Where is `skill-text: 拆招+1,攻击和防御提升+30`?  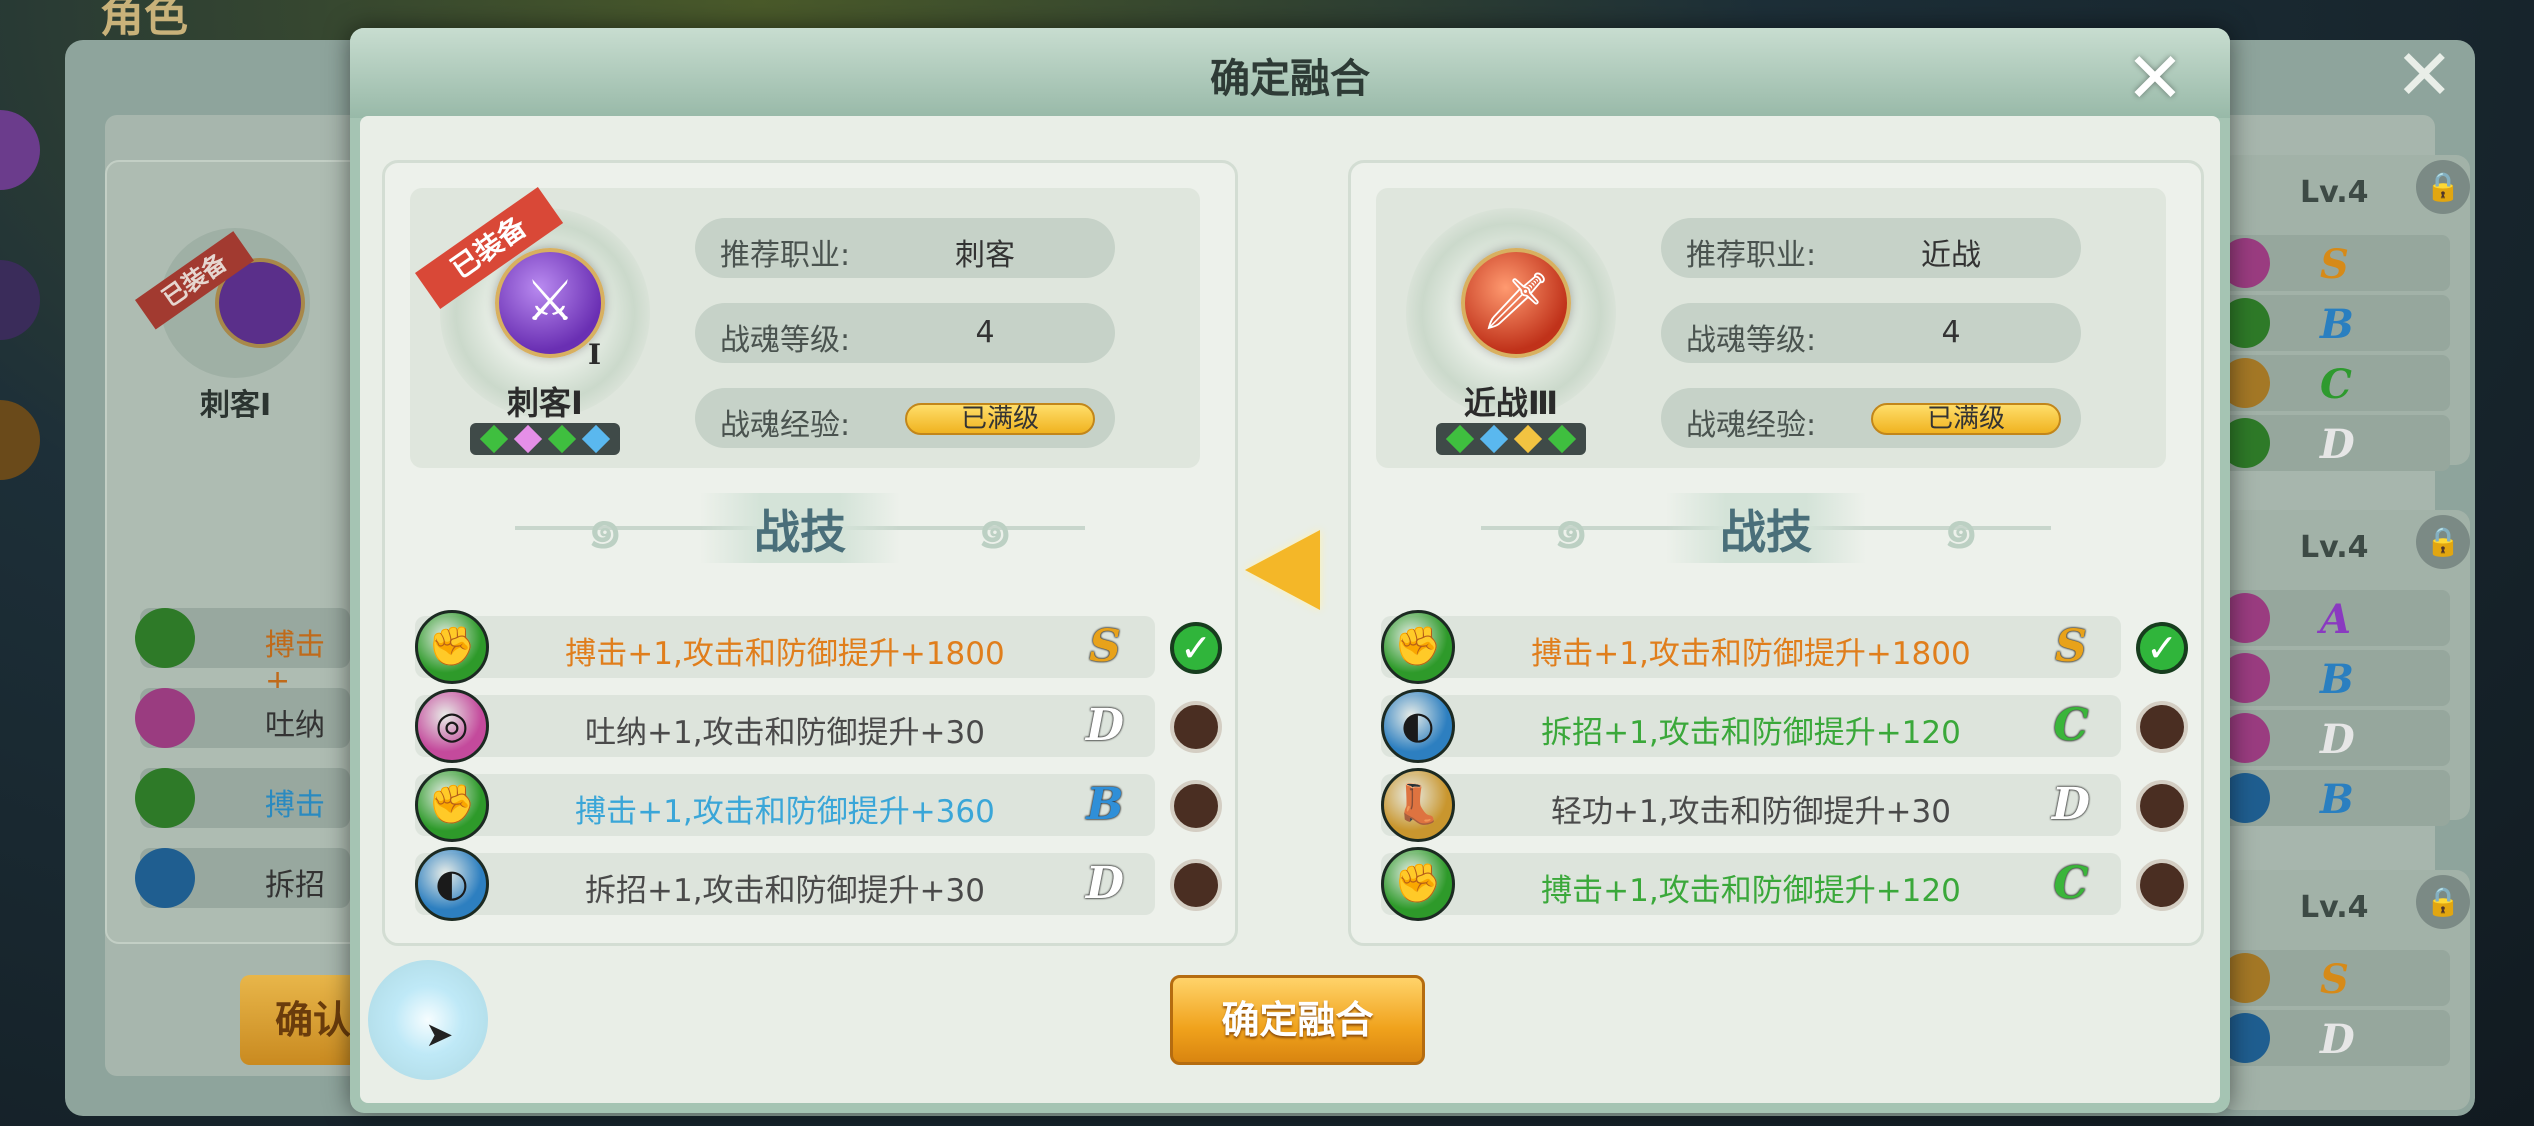 skill-text: 拆招+1,攻击和防御提升+30 is located at coordinates (785, 891).